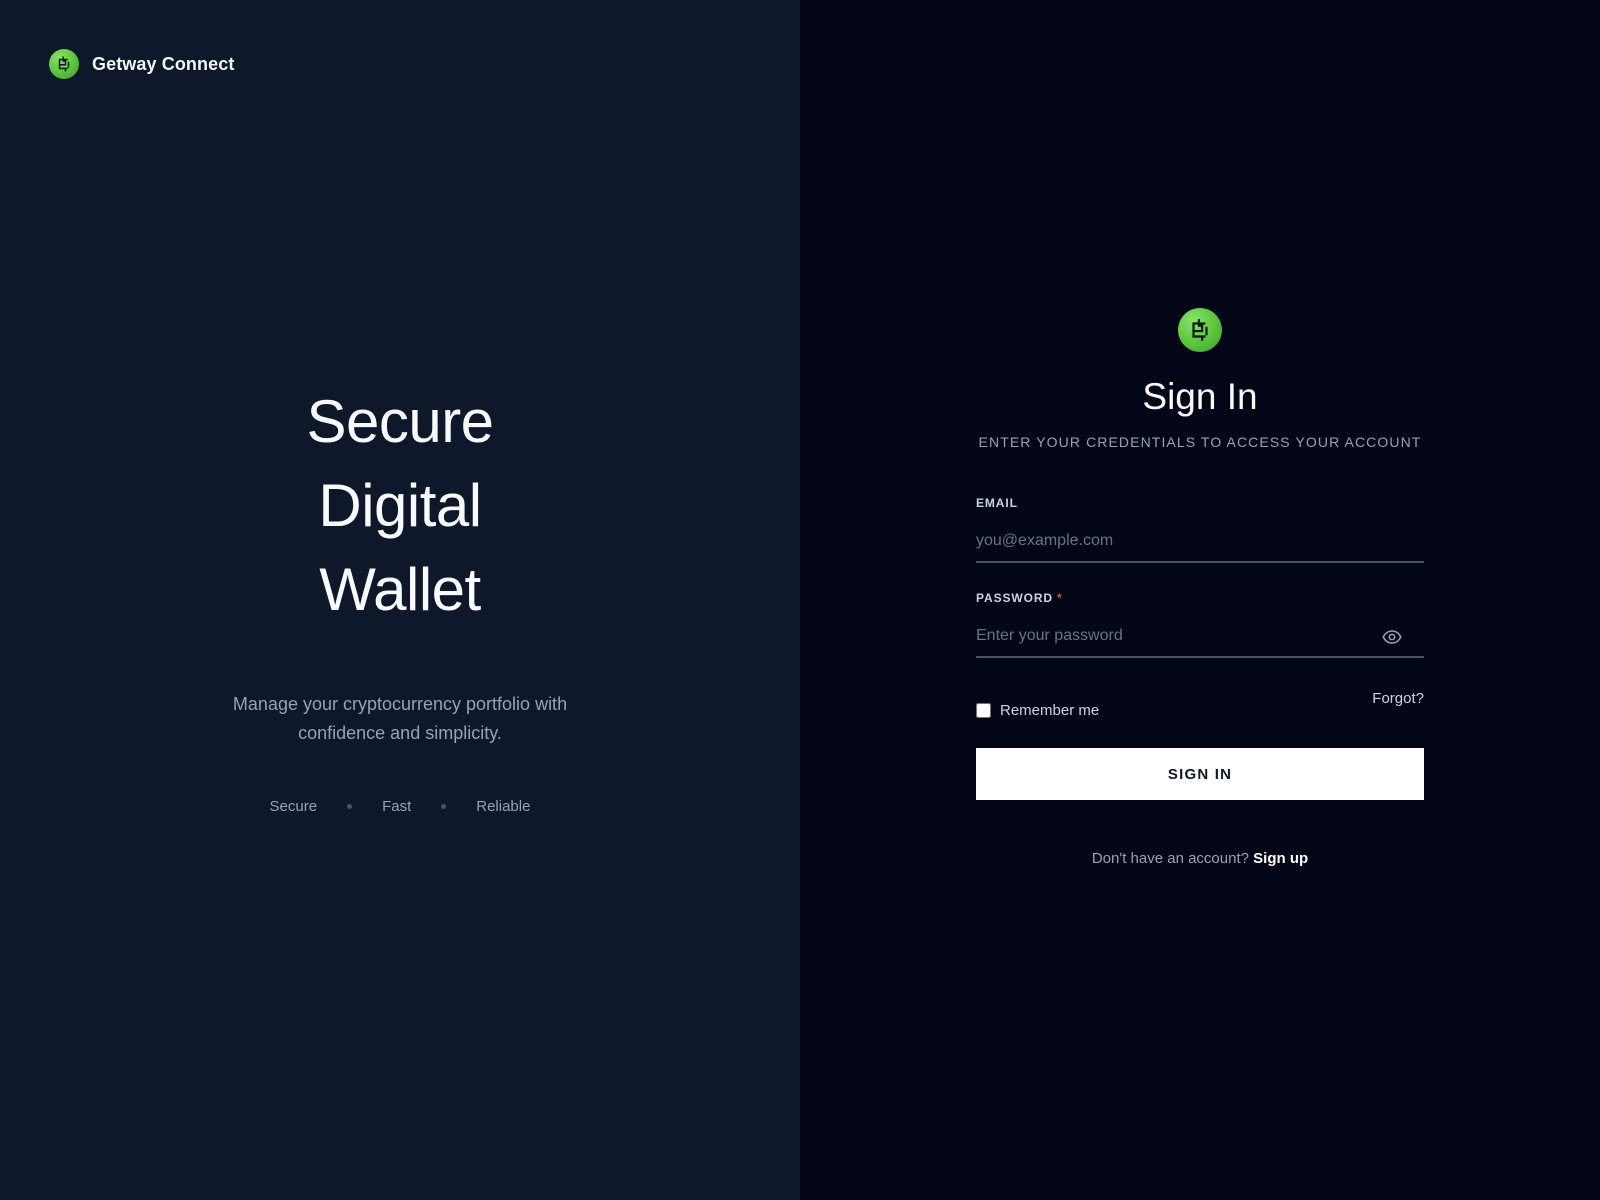  What do you see at coordinates (1050, 710) in the screenshot?
I see `remember-label: Remember me` at bounding box center [1050, 710].